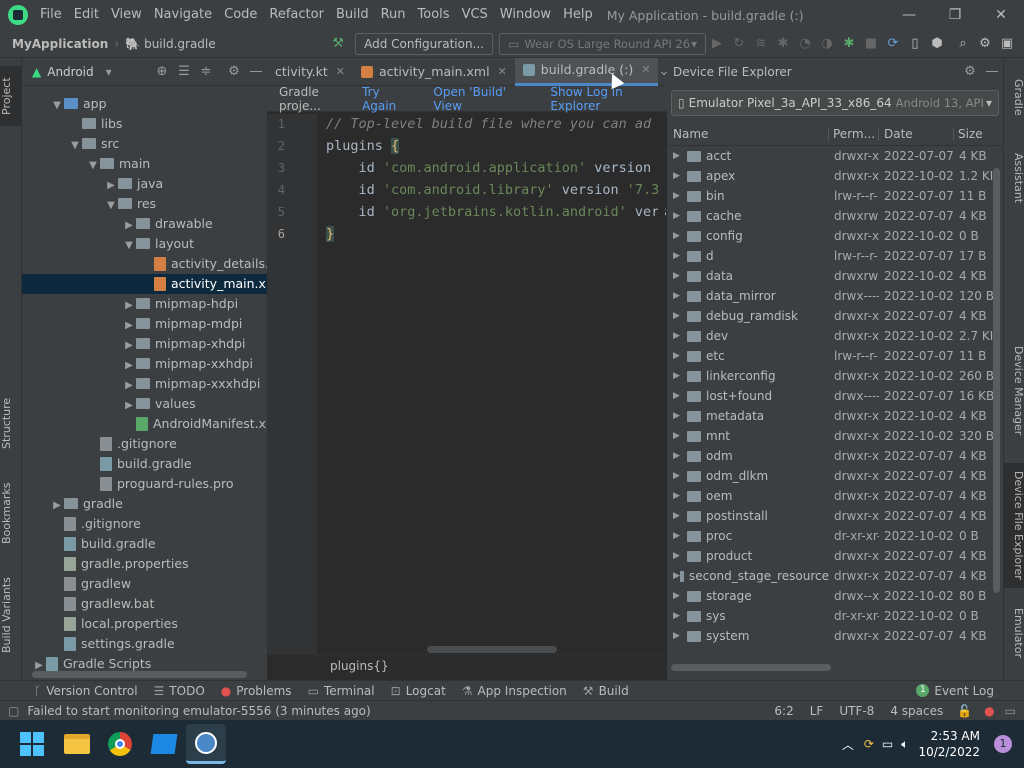  I want to click on close-window-button: ✕, so click(1001, 15).